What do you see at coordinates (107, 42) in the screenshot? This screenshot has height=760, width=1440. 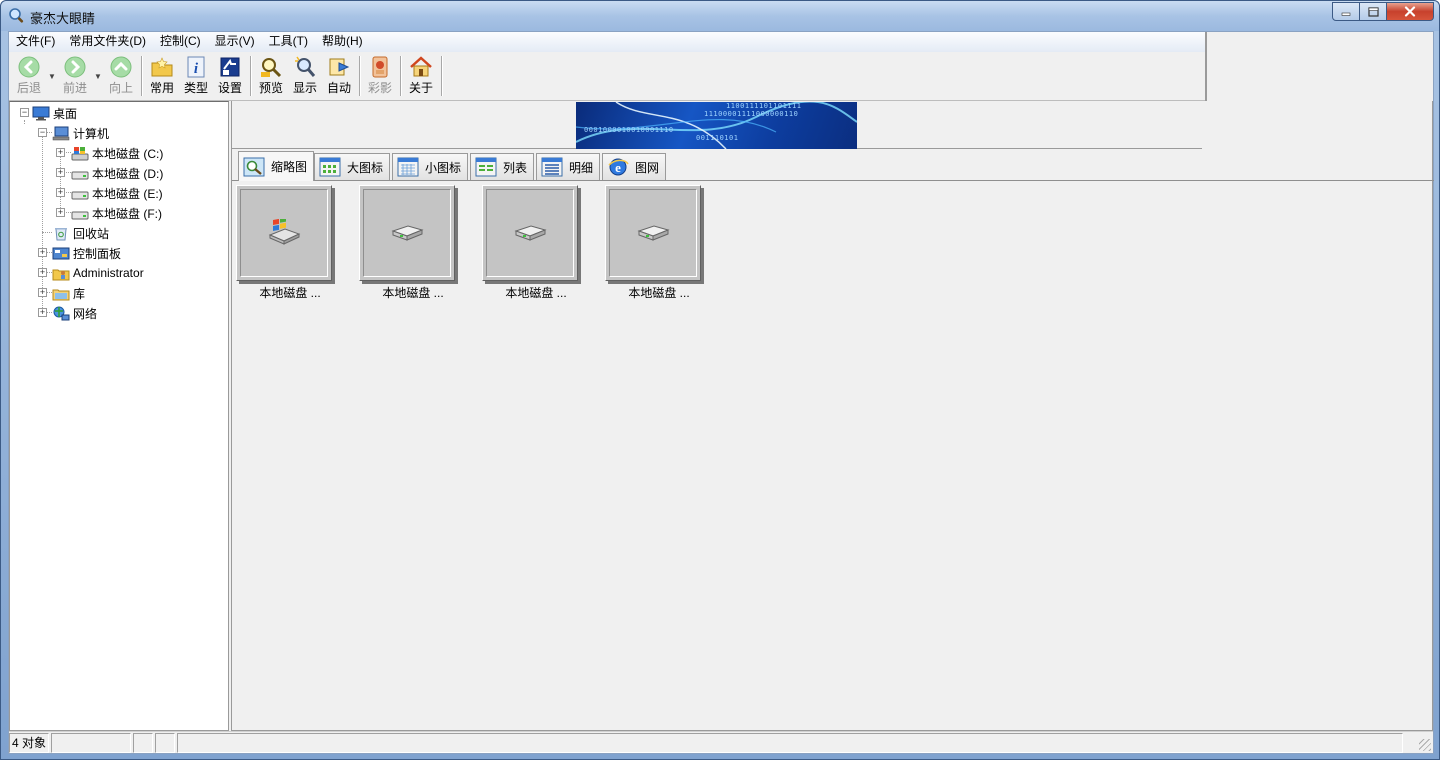 I see `menu-favorite-folders: 常用文件夹(D)` at bounding box center [107, 42].